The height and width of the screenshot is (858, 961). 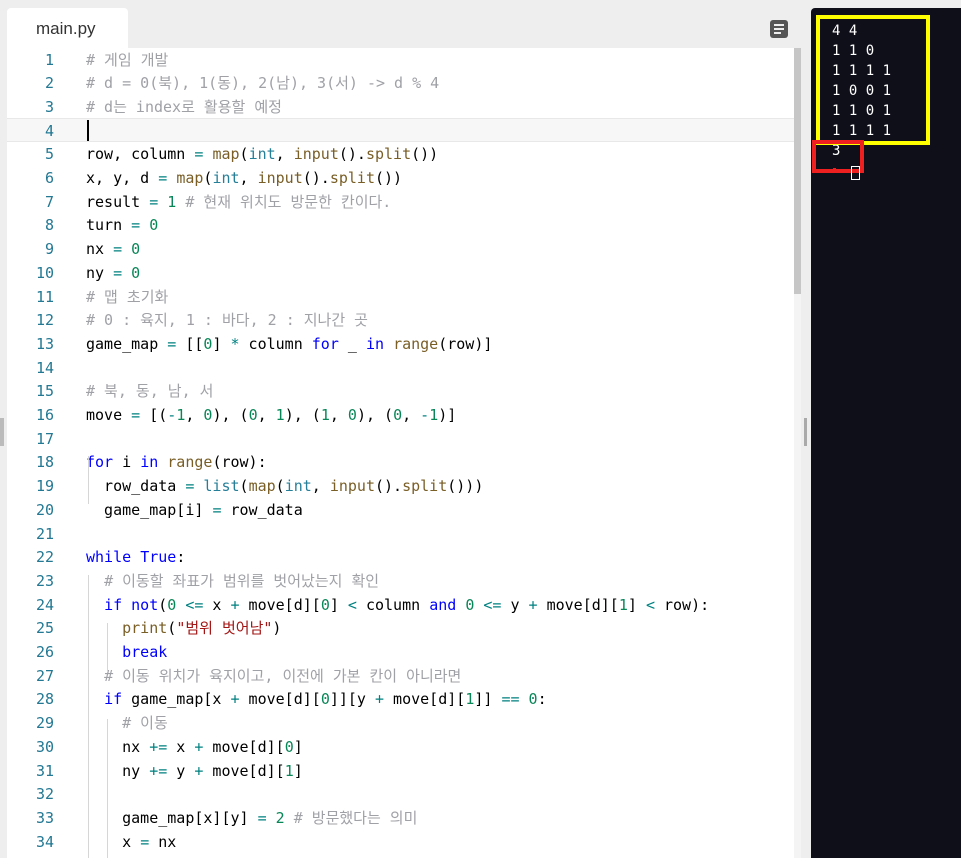 I want to click on code-line: # 북, 동, 남, 서, so click(x=150, y=391).